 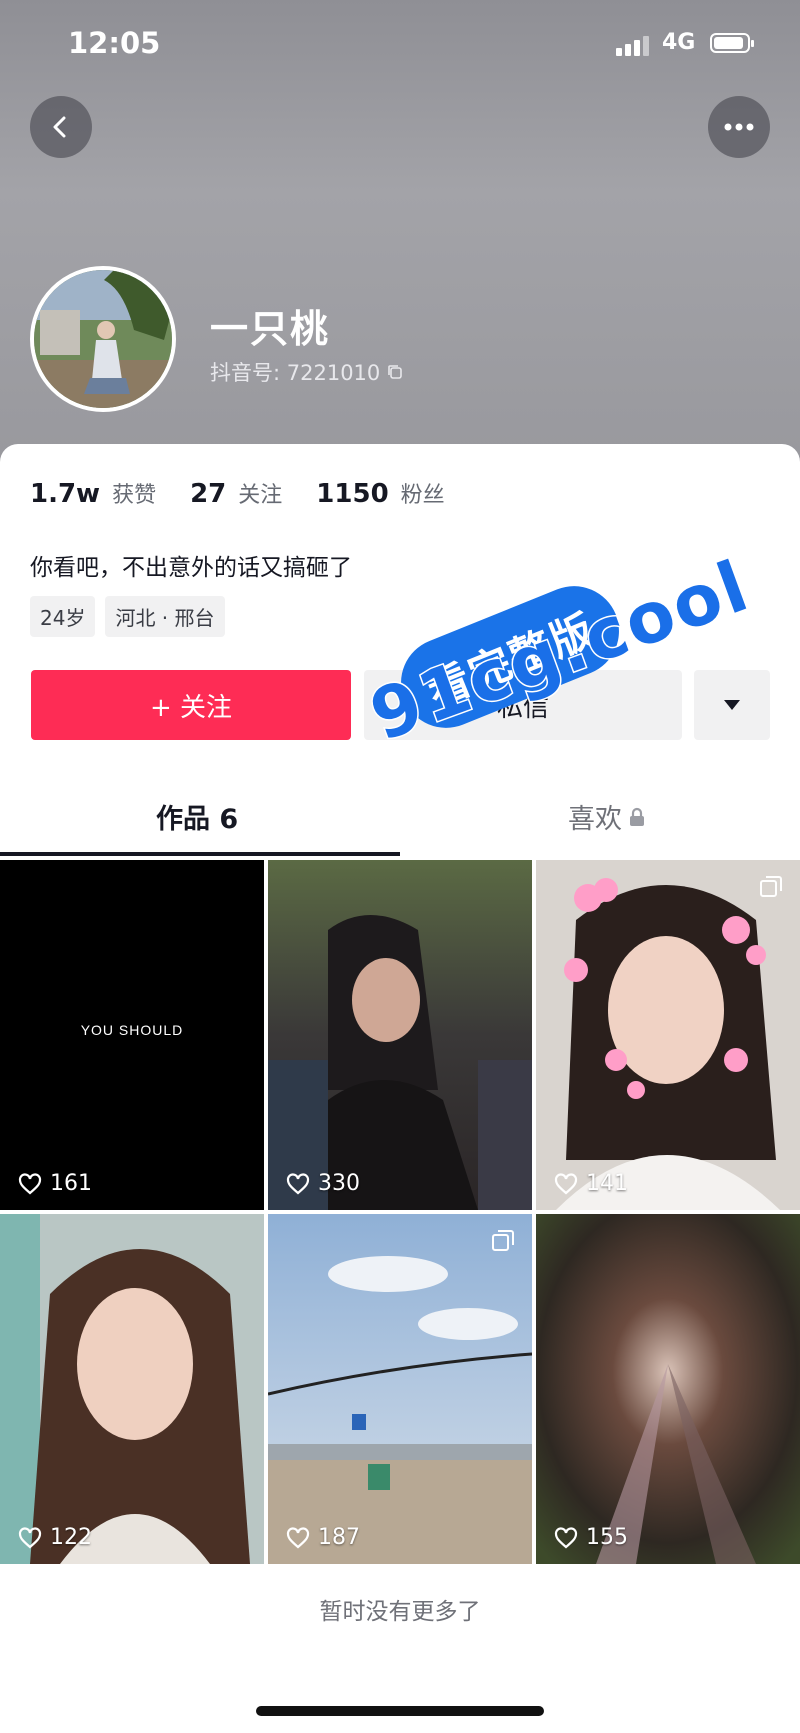 I want to click on follow-button: + 关注, so click(x=191, y=705).